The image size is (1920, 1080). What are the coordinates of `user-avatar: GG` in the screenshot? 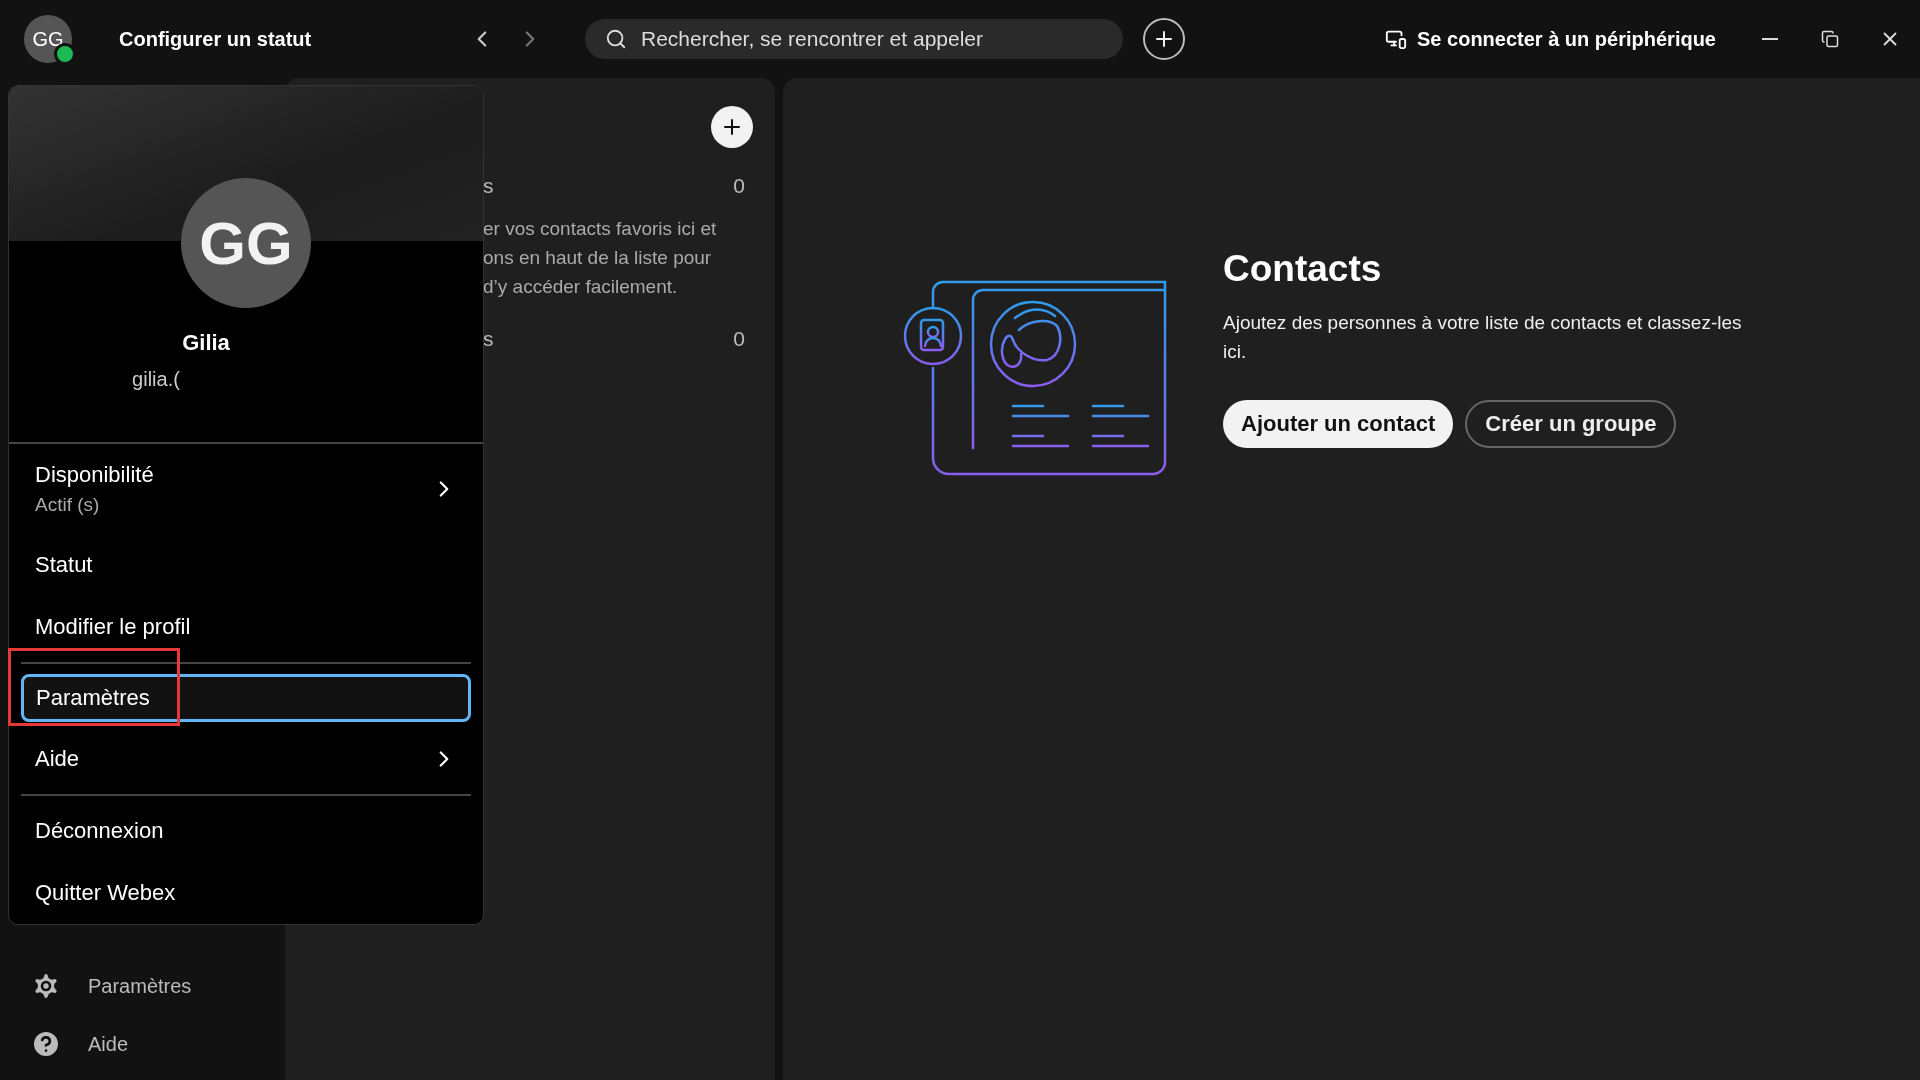 It's located at (48, 39).